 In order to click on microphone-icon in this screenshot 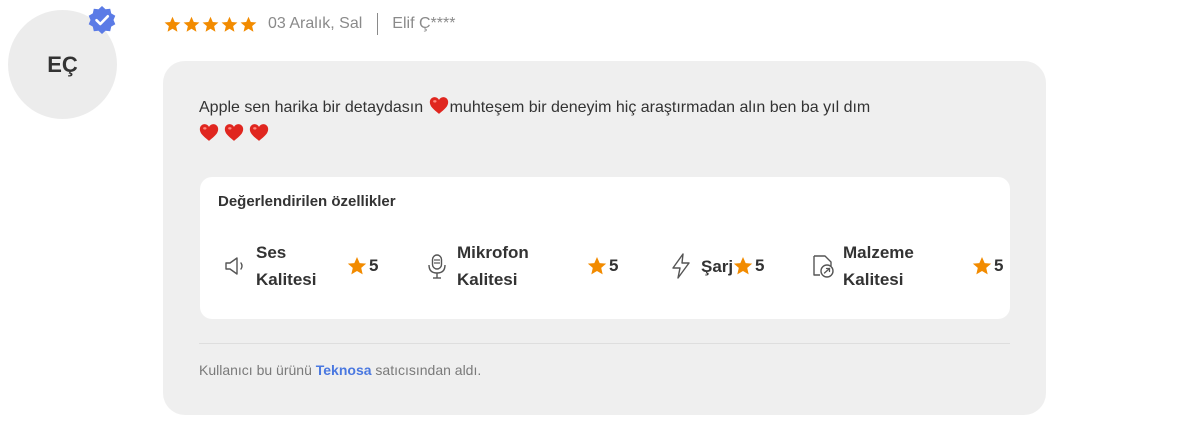, I will do `click(437, 266)`.